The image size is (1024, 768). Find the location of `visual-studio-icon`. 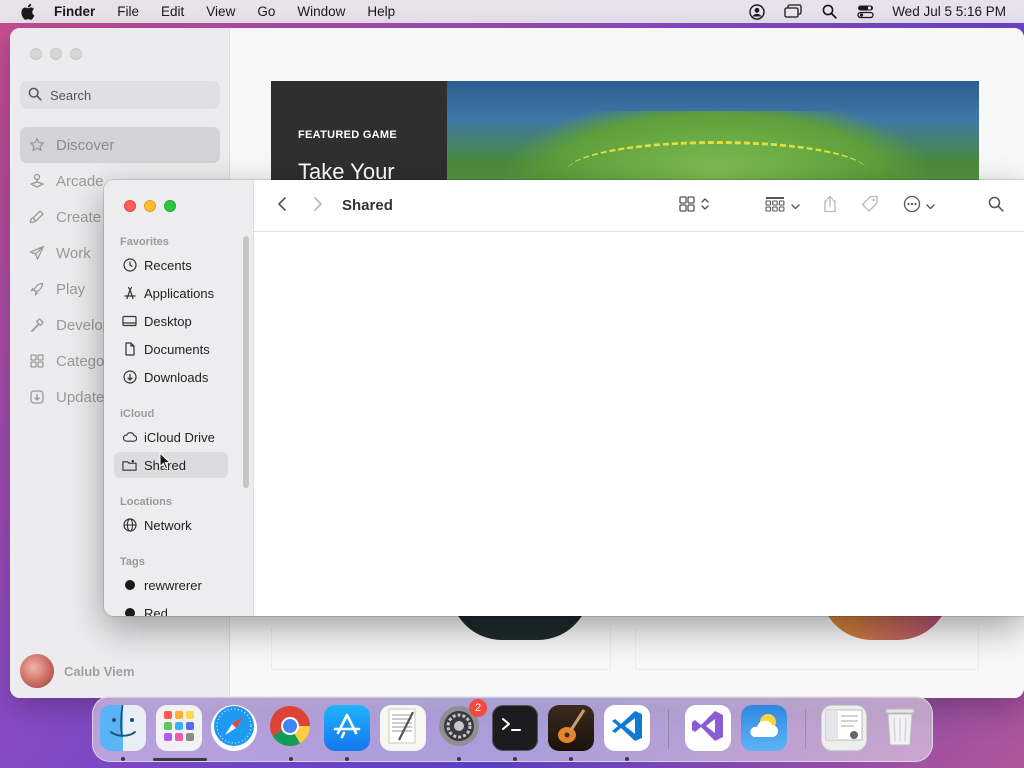

visual-studio-icon is located at coordinates (708, 728).